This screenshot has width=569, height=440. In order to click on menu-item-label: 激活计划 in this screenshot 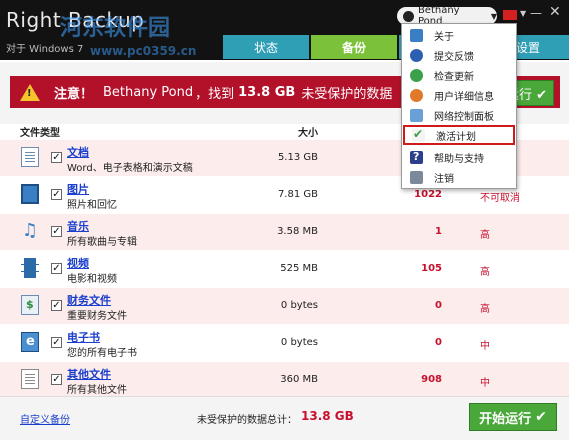, I will do `click(456, 137)`.